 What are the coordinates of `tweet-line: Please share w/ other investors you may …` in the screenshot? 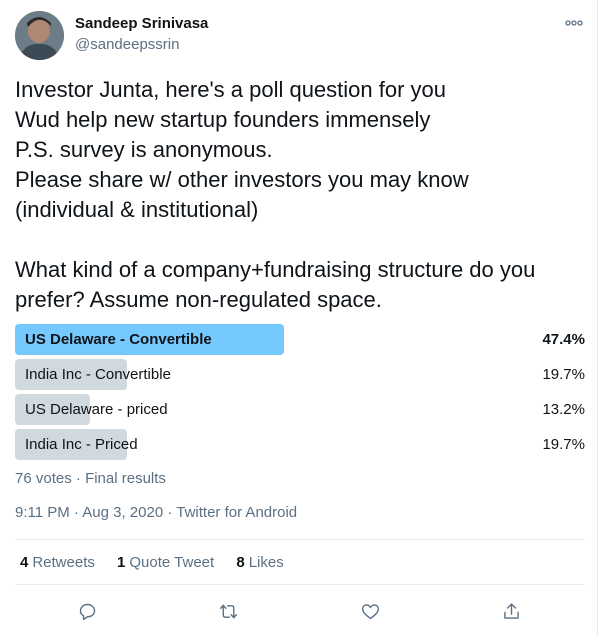 It's located at (242, 179).